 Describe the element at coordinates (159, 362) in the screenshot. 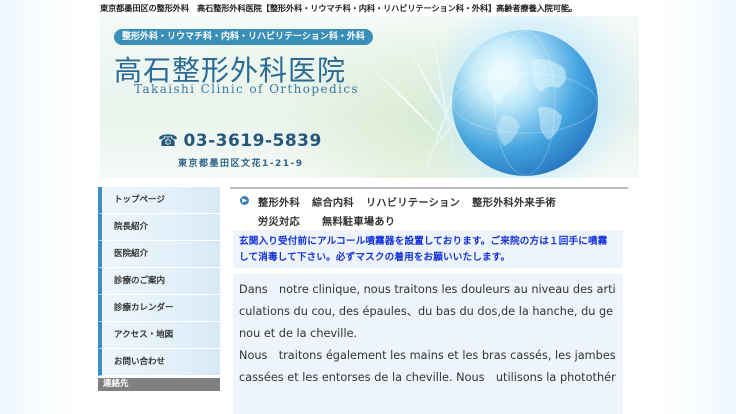

I see `nav-contact: お問い合わせ` at that location.